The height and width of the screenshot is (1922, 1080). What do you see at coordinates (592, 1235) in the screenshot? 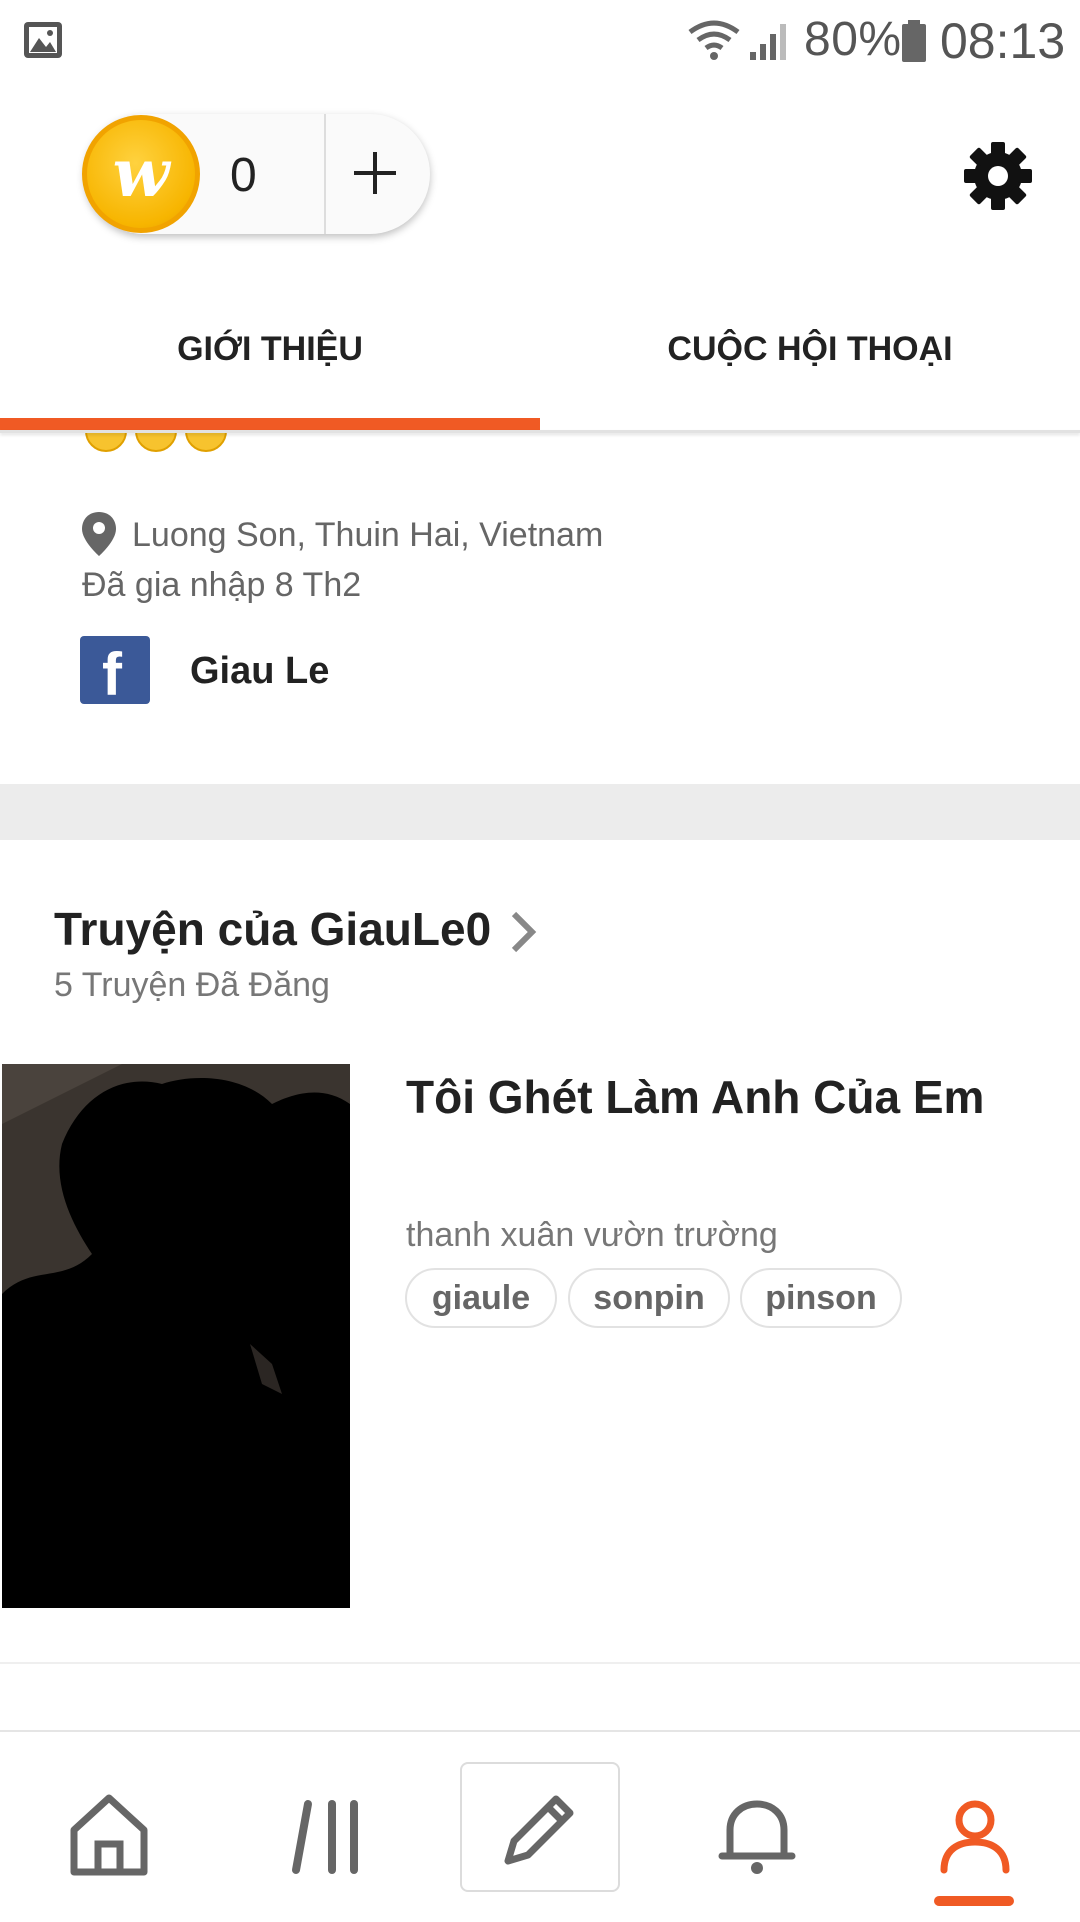
I see `story-genre: thanh xuân vườn trường` at bounding box center [592, 1235].